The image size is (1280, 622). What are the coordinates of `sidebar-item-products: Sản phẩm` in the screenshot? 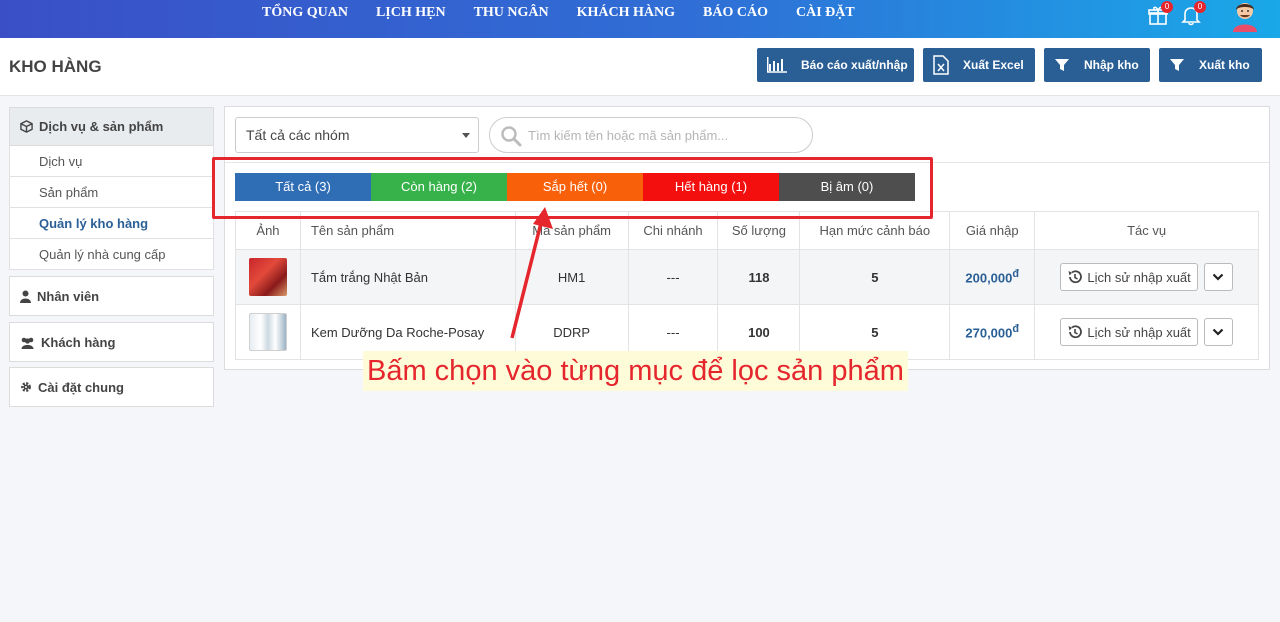 It's located at (111, 192).